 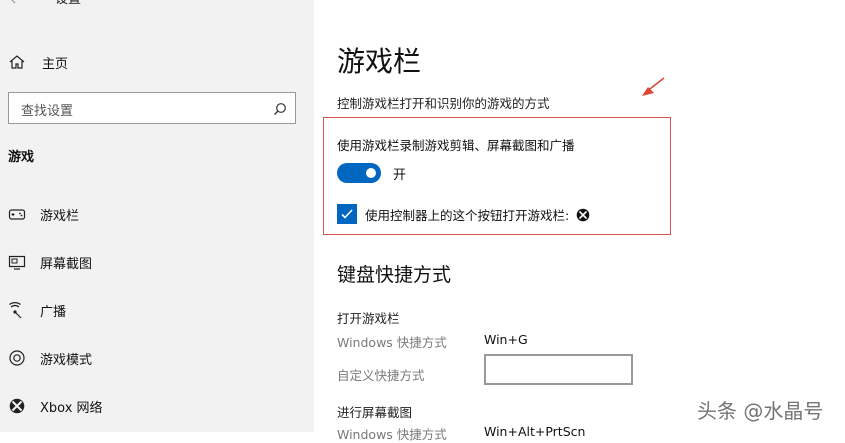 I want to click on record-toggle, so click(x=359, y=173).